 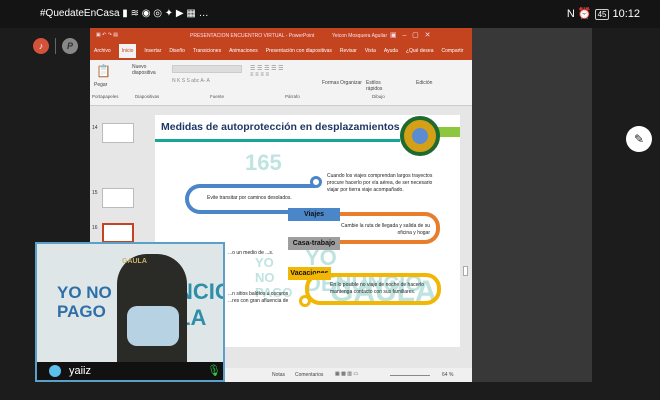 I want to click on name-bar: yaiiz 🎙, so click(x=130, y=371).